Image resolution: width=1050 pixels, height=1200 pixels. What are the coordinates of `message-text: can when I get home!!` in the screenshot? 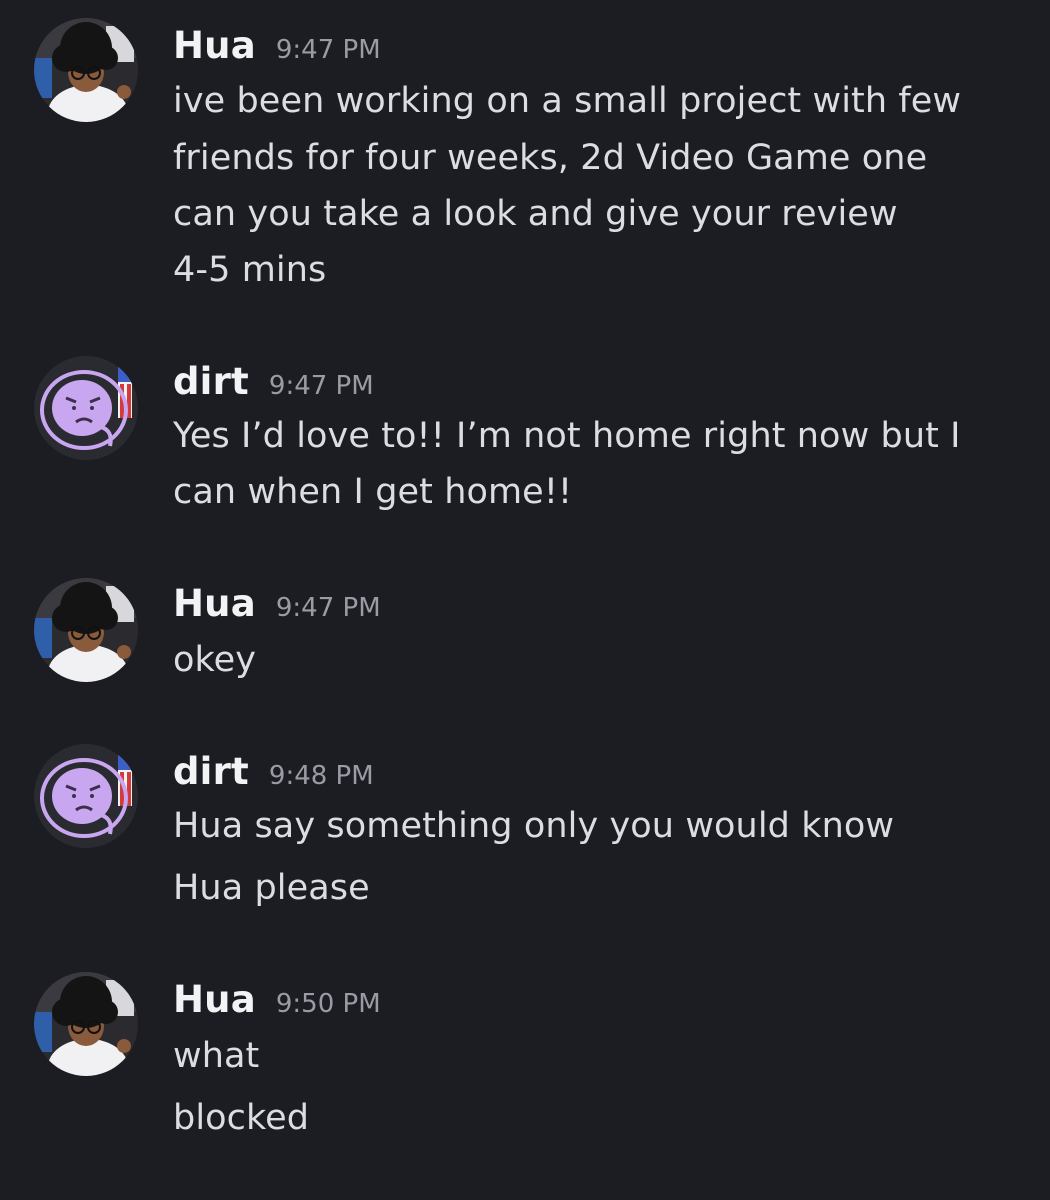 It's located at (373, 492).